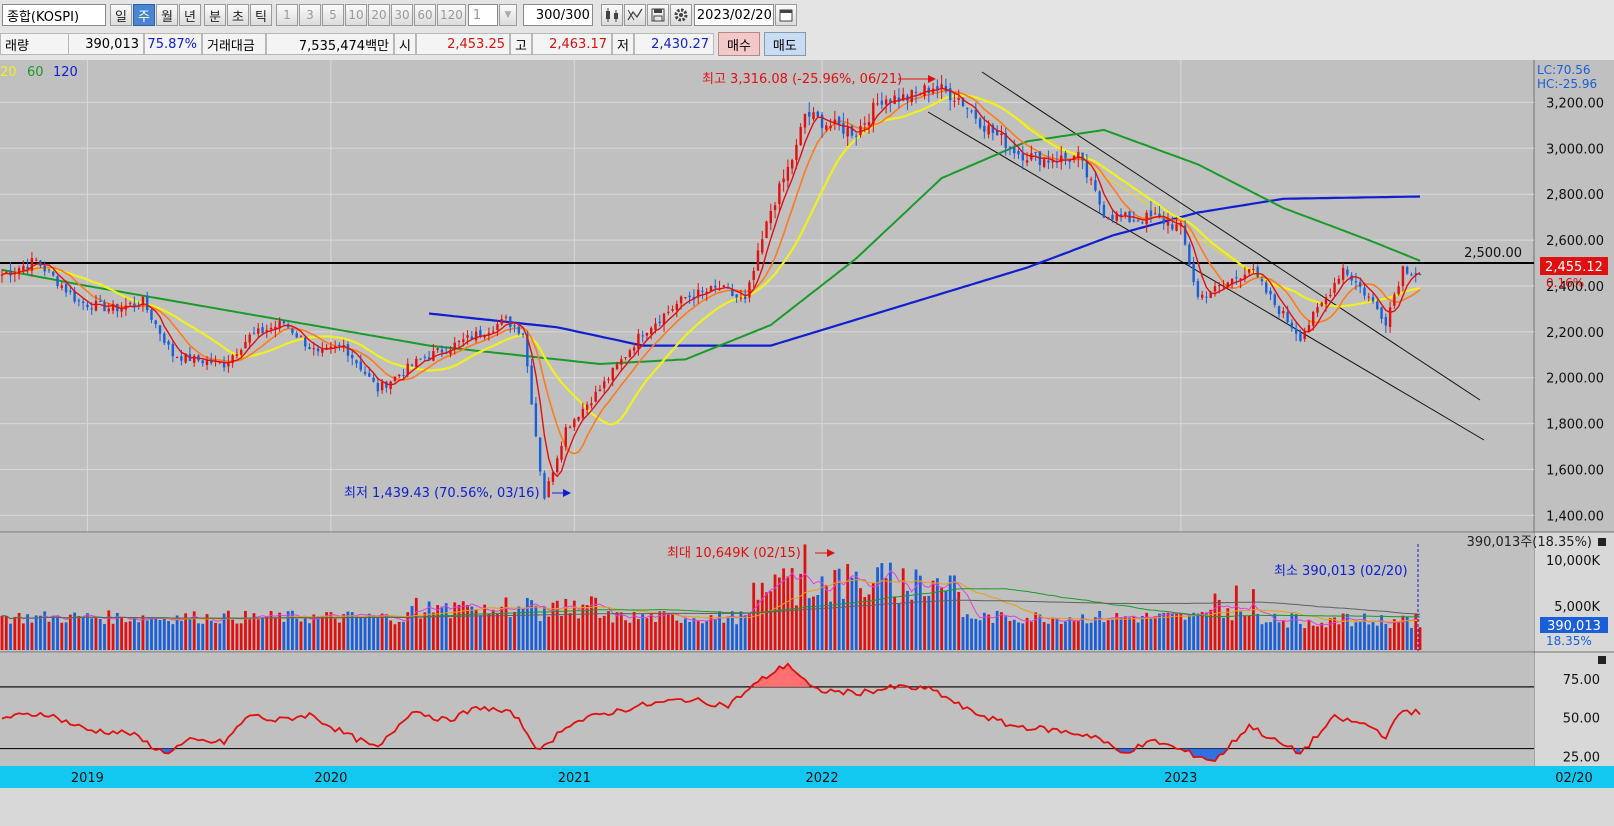 This screenshot has width=1614, height=826. Describe the element at coordinates (121, 15) in the screenshot. I see `period-day-button: 일` at that location.